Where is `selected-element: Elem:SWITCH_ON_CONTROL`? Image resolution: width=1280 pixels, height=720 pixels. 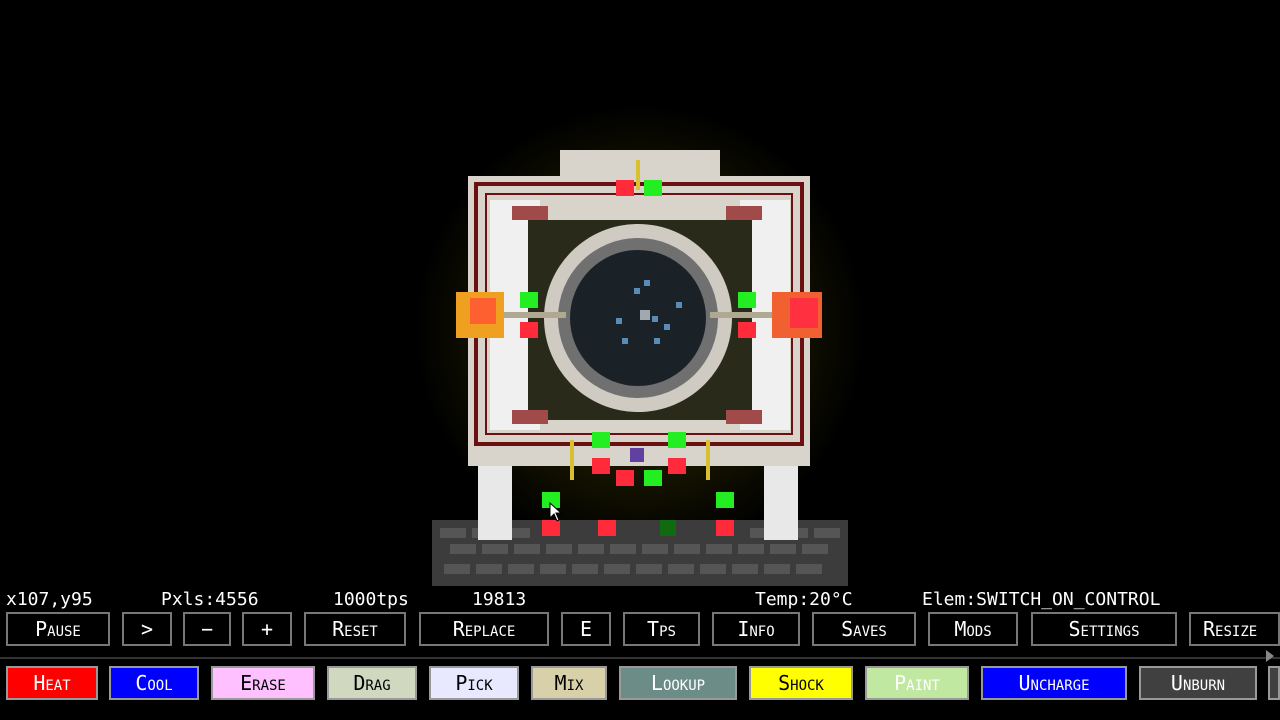 selected-element: Elem:SWITCH_ON_CONTROL is located at coordinates (1041, 599).